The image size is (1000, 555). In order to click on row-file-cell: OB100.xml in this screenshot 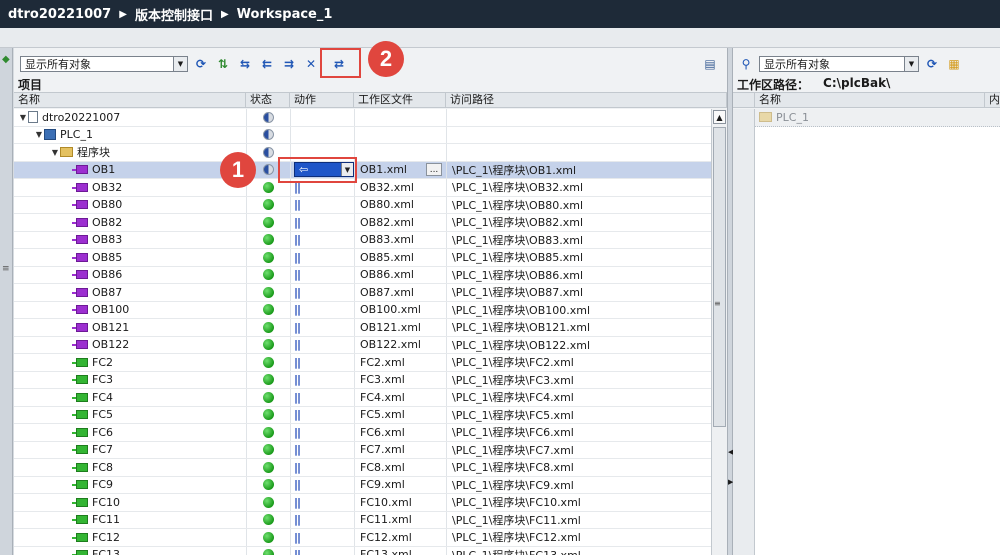, I will do `click(400, 310)`.